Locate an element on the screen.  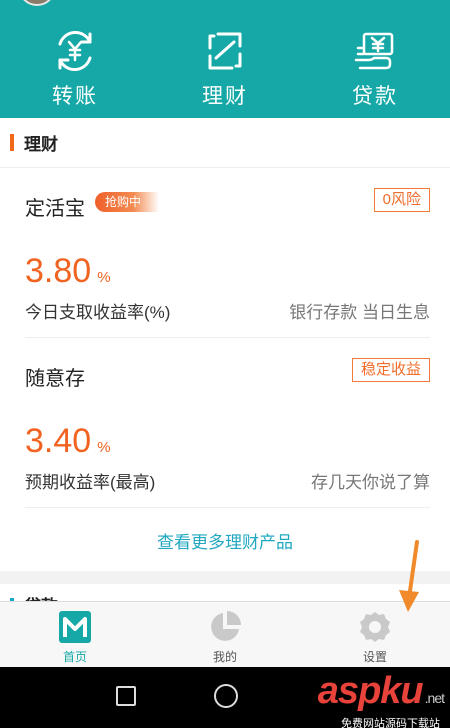
transfer-yuan-icon is located at coordinates (75, 51).